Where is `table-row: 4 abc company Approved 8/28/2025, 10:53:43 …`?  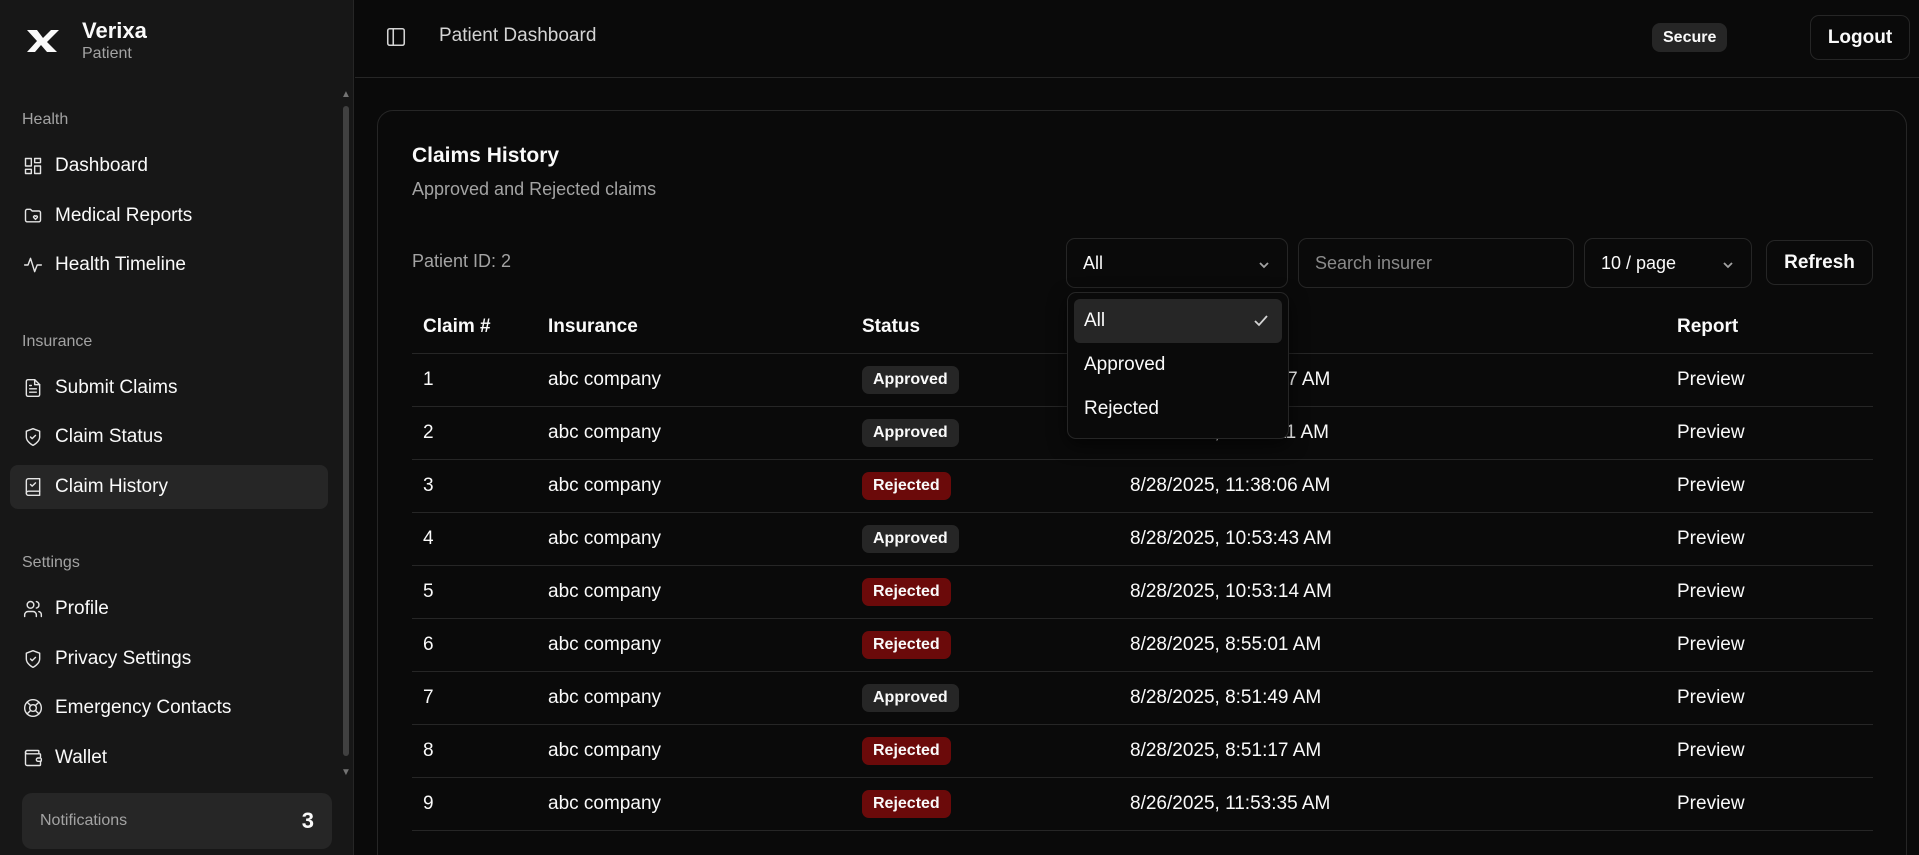
table-row: 4 abc company Approved 8/28/2025, 10:53:43 … is located at coordinates (1142, 539).